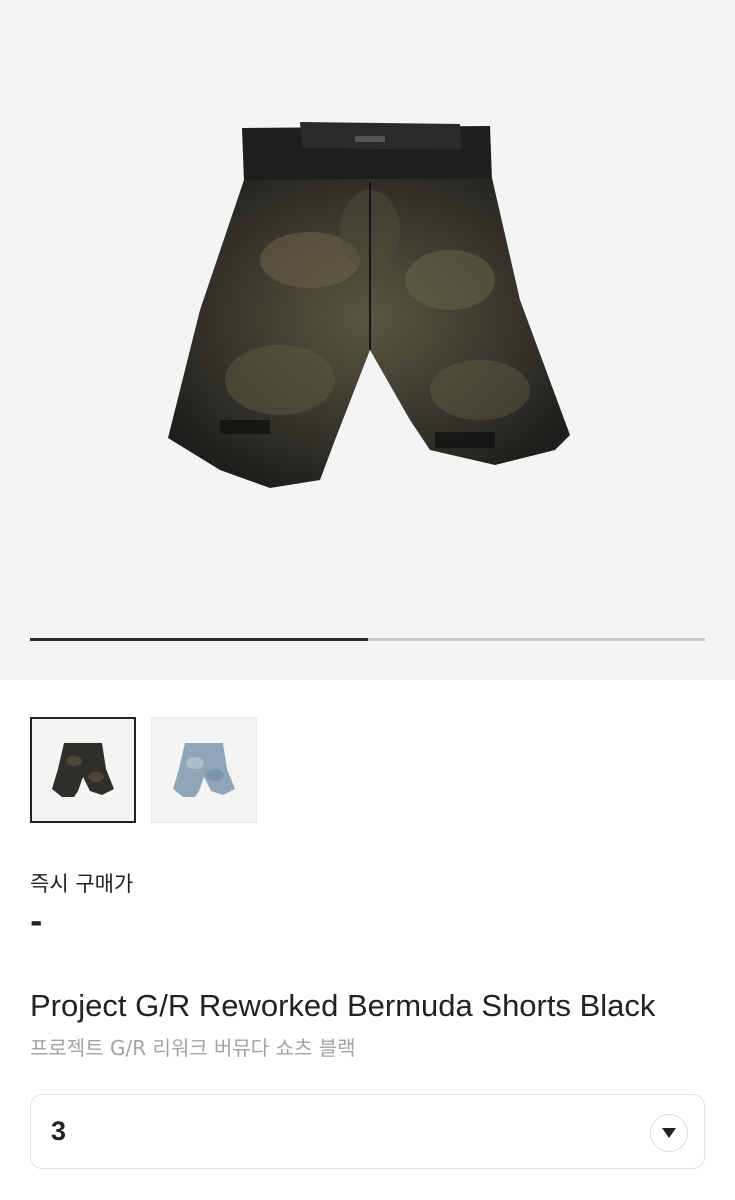  I want to click on size-selected-value: 3, so click(59, 1131).